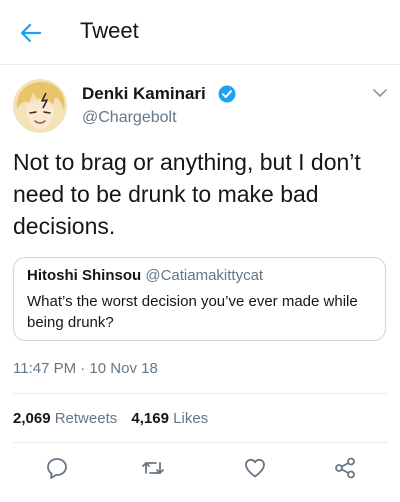  What do you see at coordinates (204, 275) in the screenshot?
I see `quoted-author-handle: @Catiamakittycat` at bounding box center [204, 275].